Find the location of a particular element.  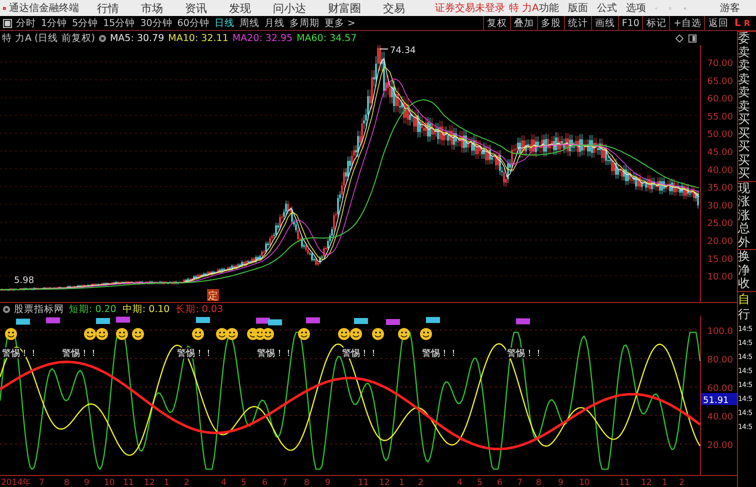

price-axis-label: 25.00 is located at coordinates (720, 224).